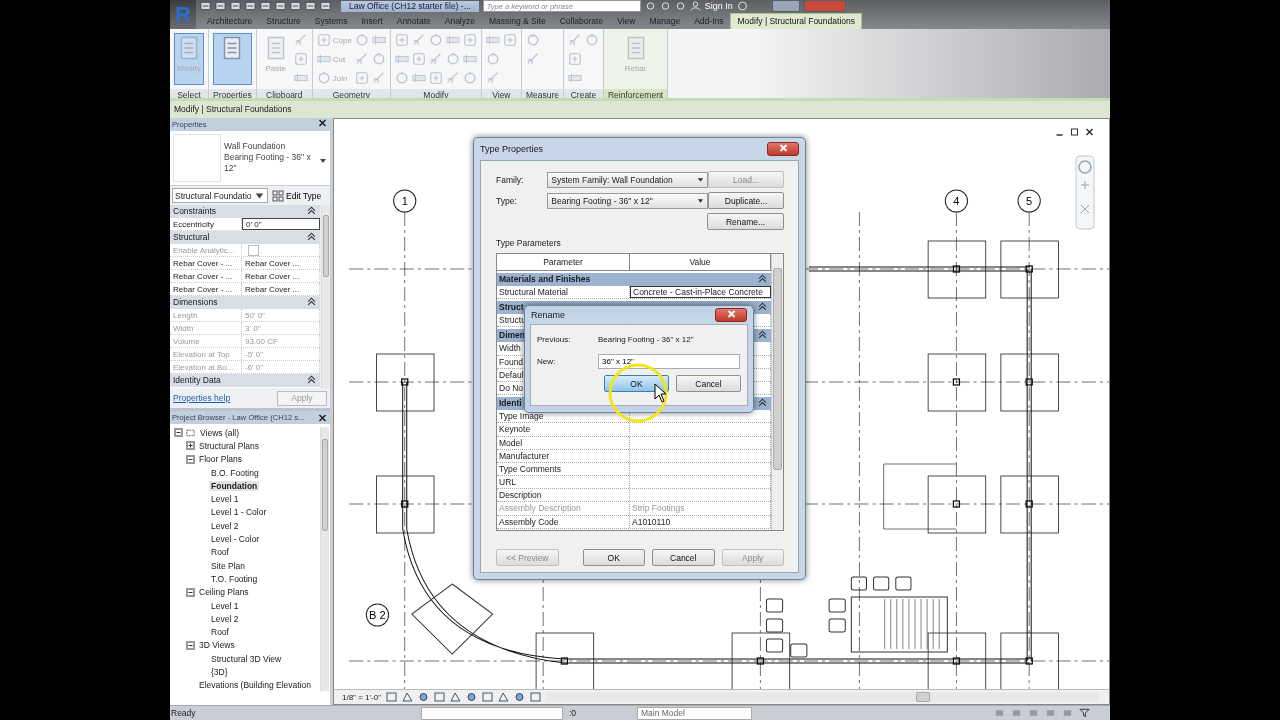 This screenshot has width=1280, height=720. I want to click on user-icon, so click(695, 6).